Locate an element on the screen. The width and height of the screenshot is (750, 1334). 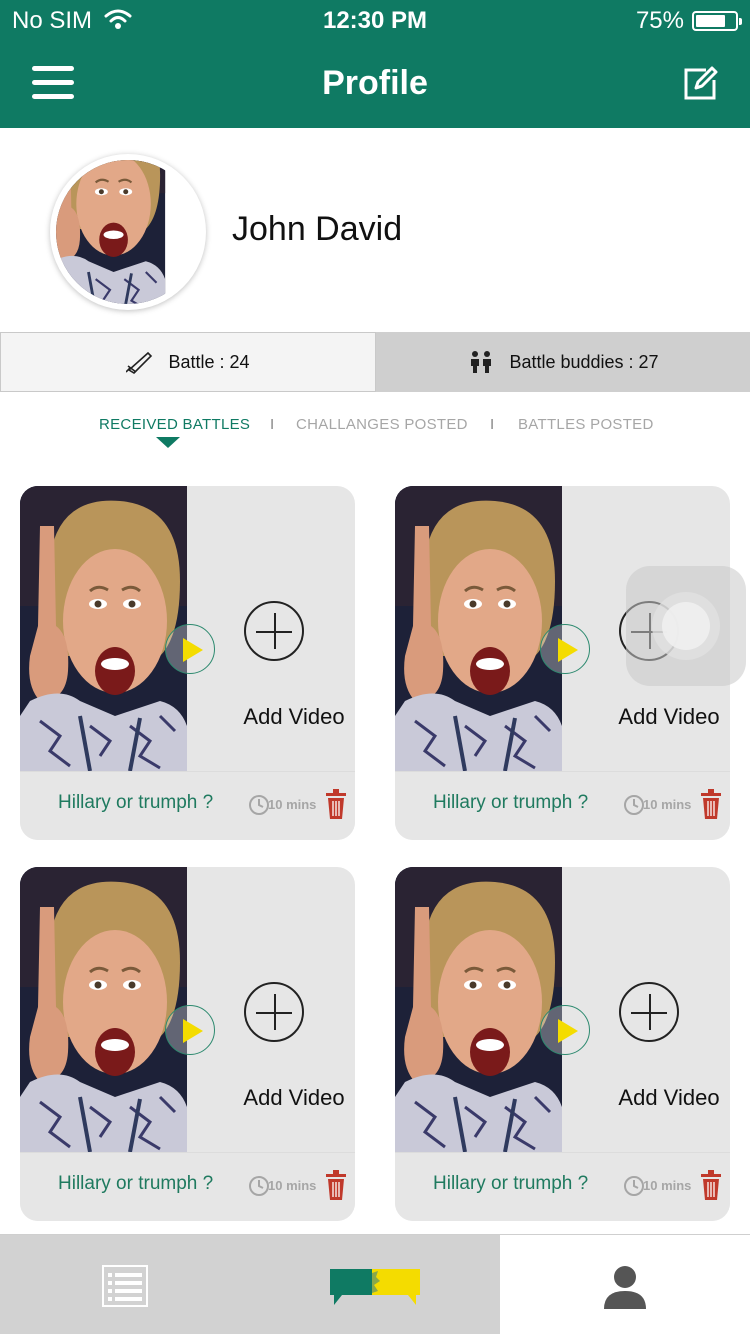
battle-buddies-tab: Battle buddies : 27 is located at coordinates (563, 362).